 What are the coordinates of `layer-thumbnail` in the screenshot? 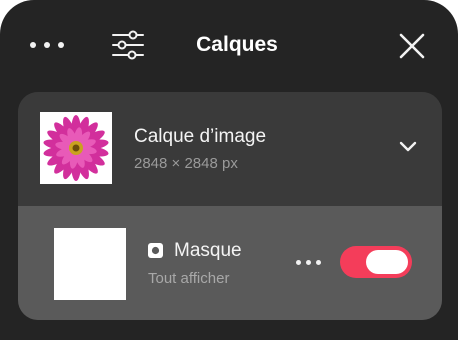 It's located at (76, 148).